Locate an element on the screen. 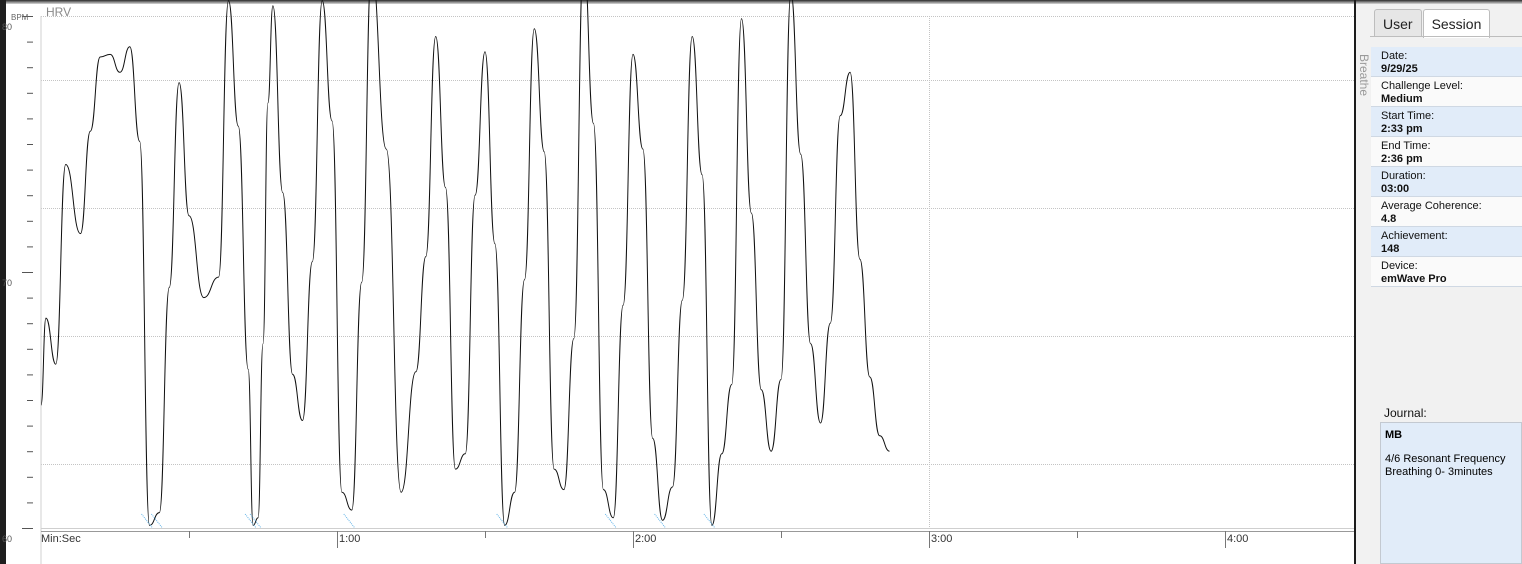 The width and height of the screenshot is (1522, 564). field-end-time: End Time: 2:36 pm is located at coordinates (1446, 152).